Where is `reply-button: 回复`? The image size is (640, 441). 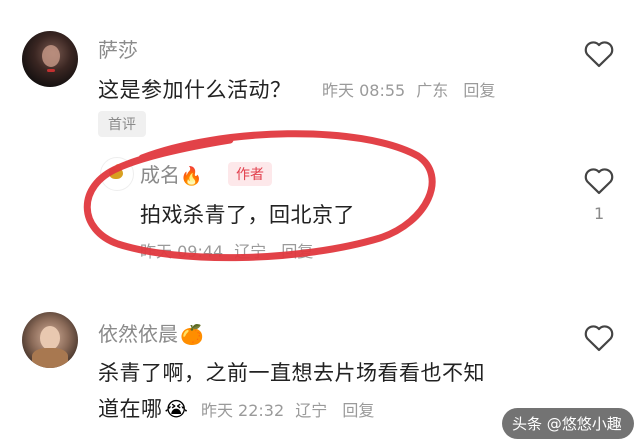
reply-button: 回复 is located at coordinates (358, 410).